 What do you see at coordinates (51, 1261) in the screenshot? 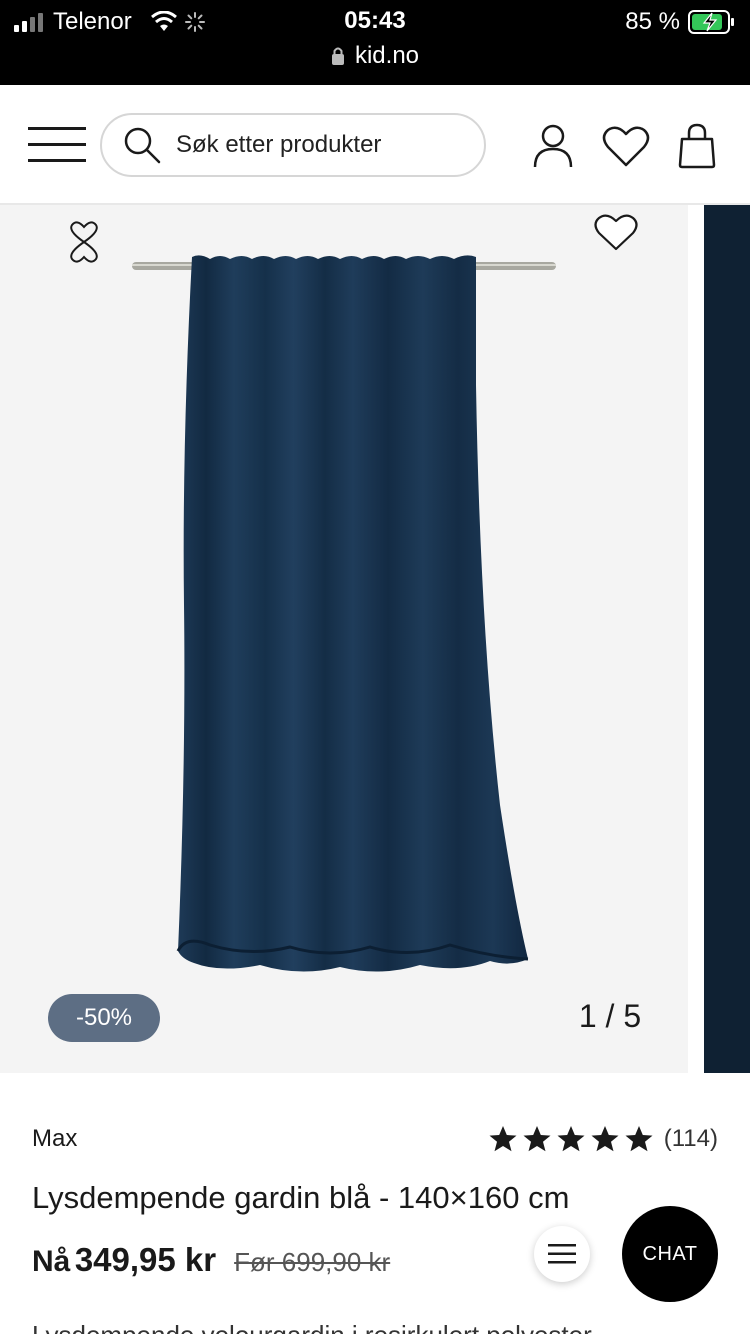
I see `price-now-label: Nå` at bounding box center [51, 1261].